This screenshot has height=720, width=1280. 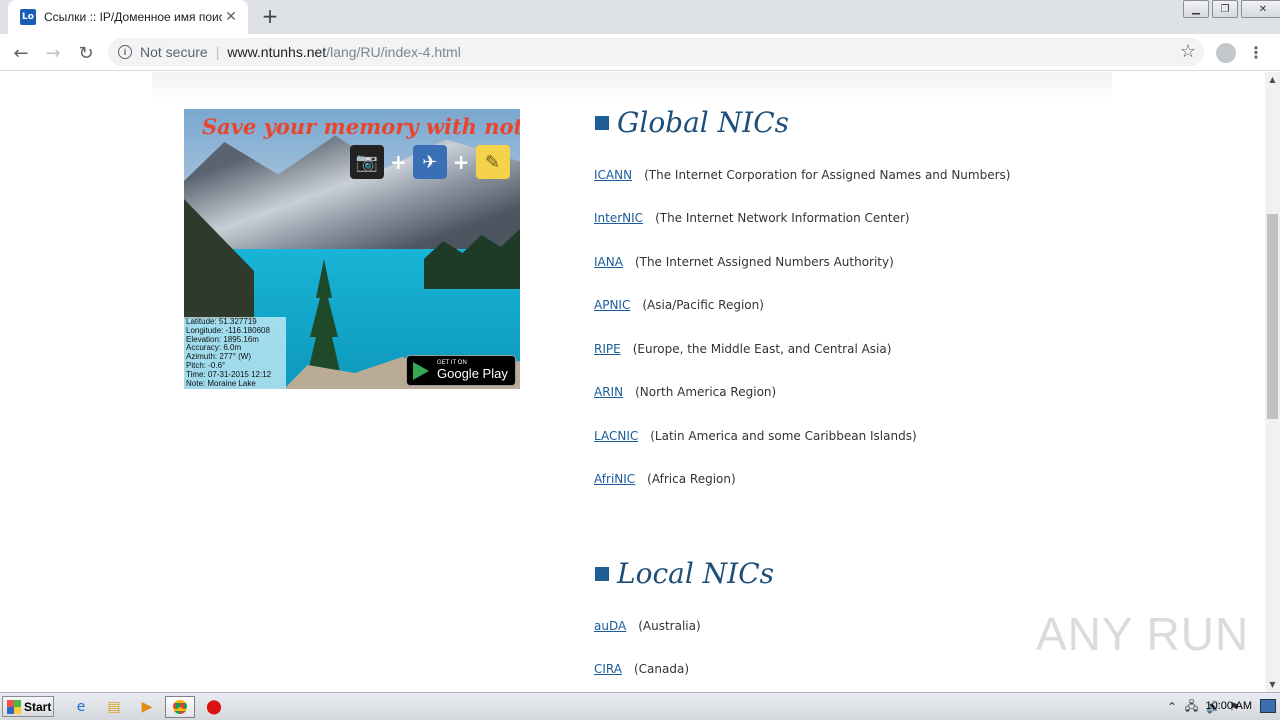 What do you see at coordinates (270, 16) in the screenshot?
I see `new-tab-button: +` at bounding box center [270, 16].